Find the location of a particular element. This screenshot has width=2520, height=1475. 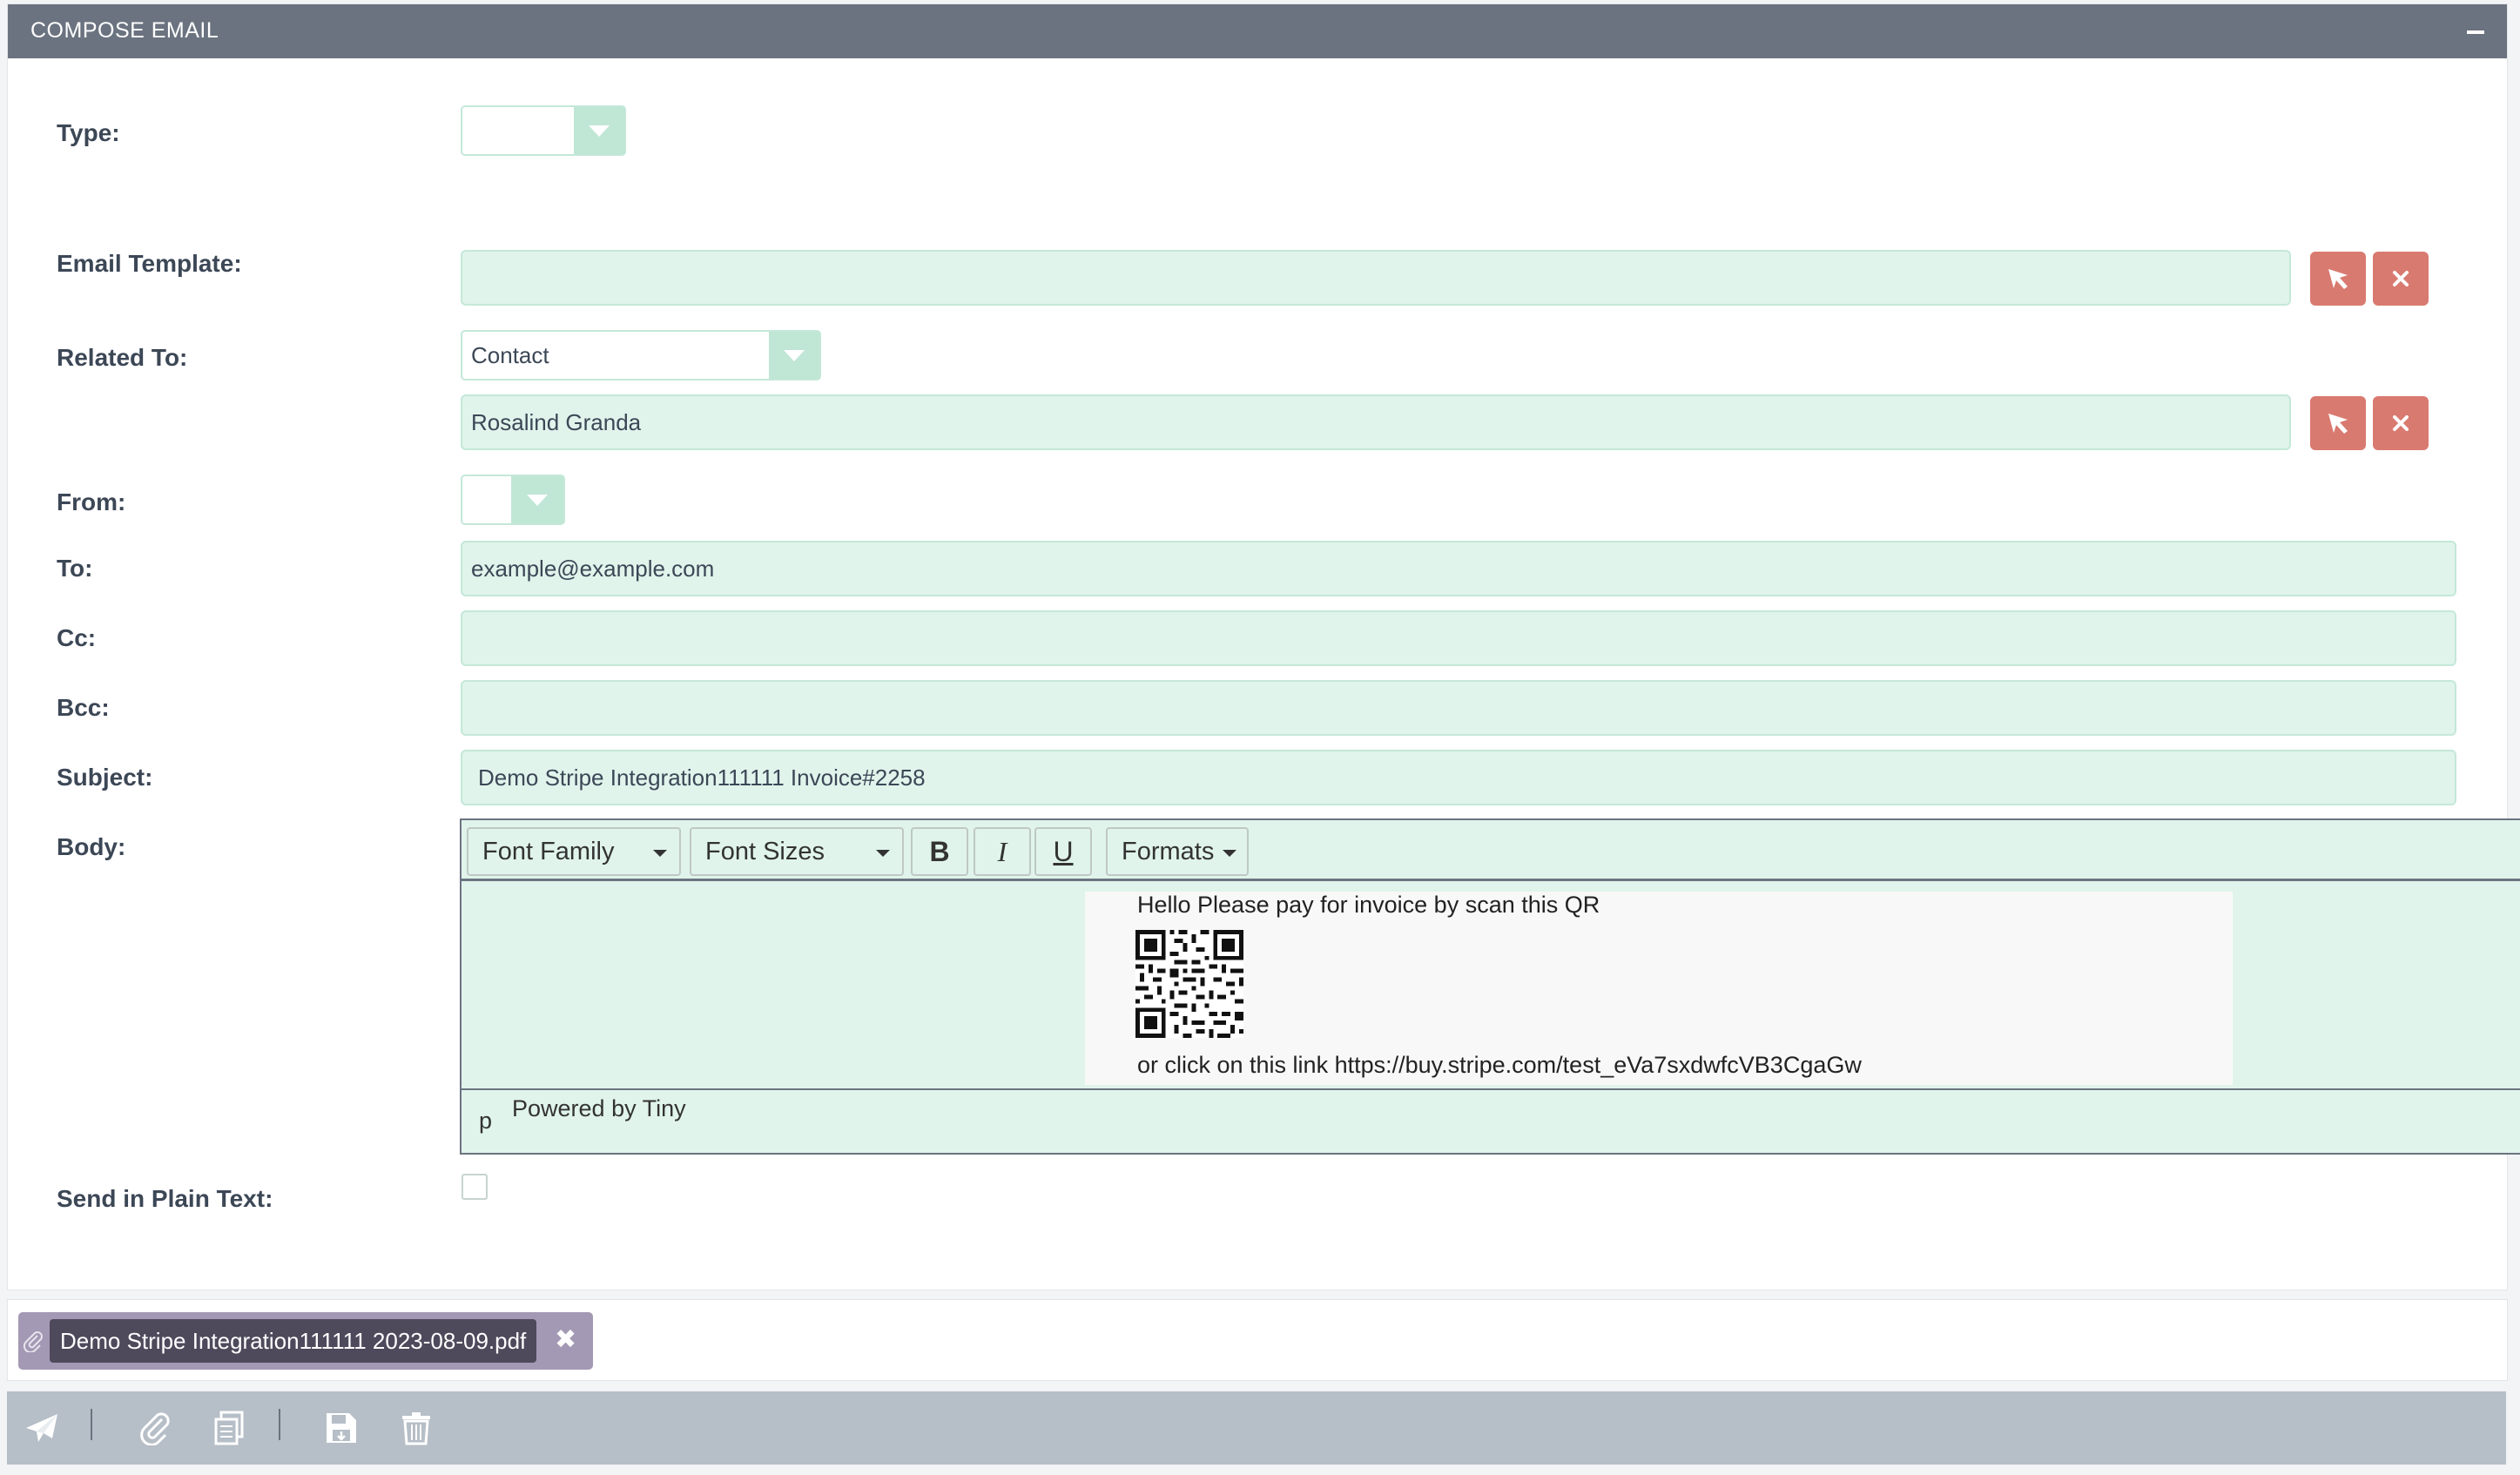

email-template-label: Email Template: is located at coordinates (149, 263).